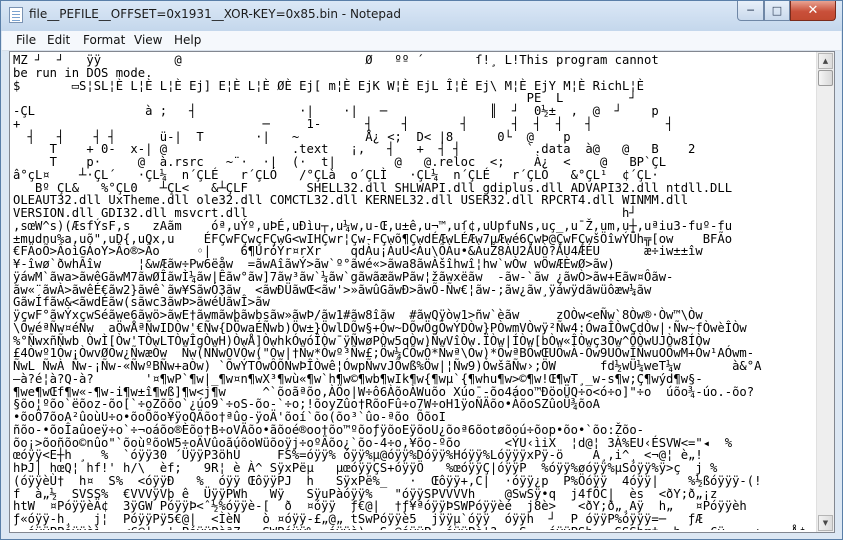 This screenshot has height=540, width=843. I want to click on notepad-icon, so click(16, 15).